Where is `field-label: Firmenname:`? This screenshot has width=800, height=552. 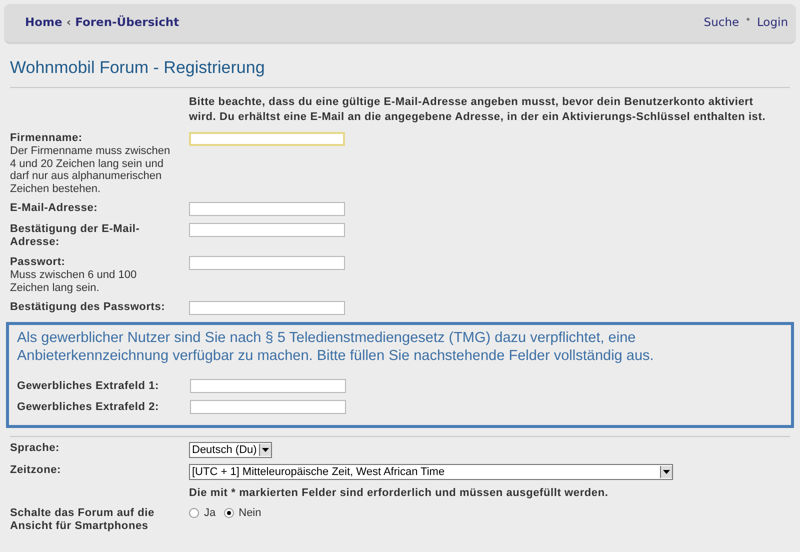
field-label: Firmenname: is located at coordinates (47, 138).